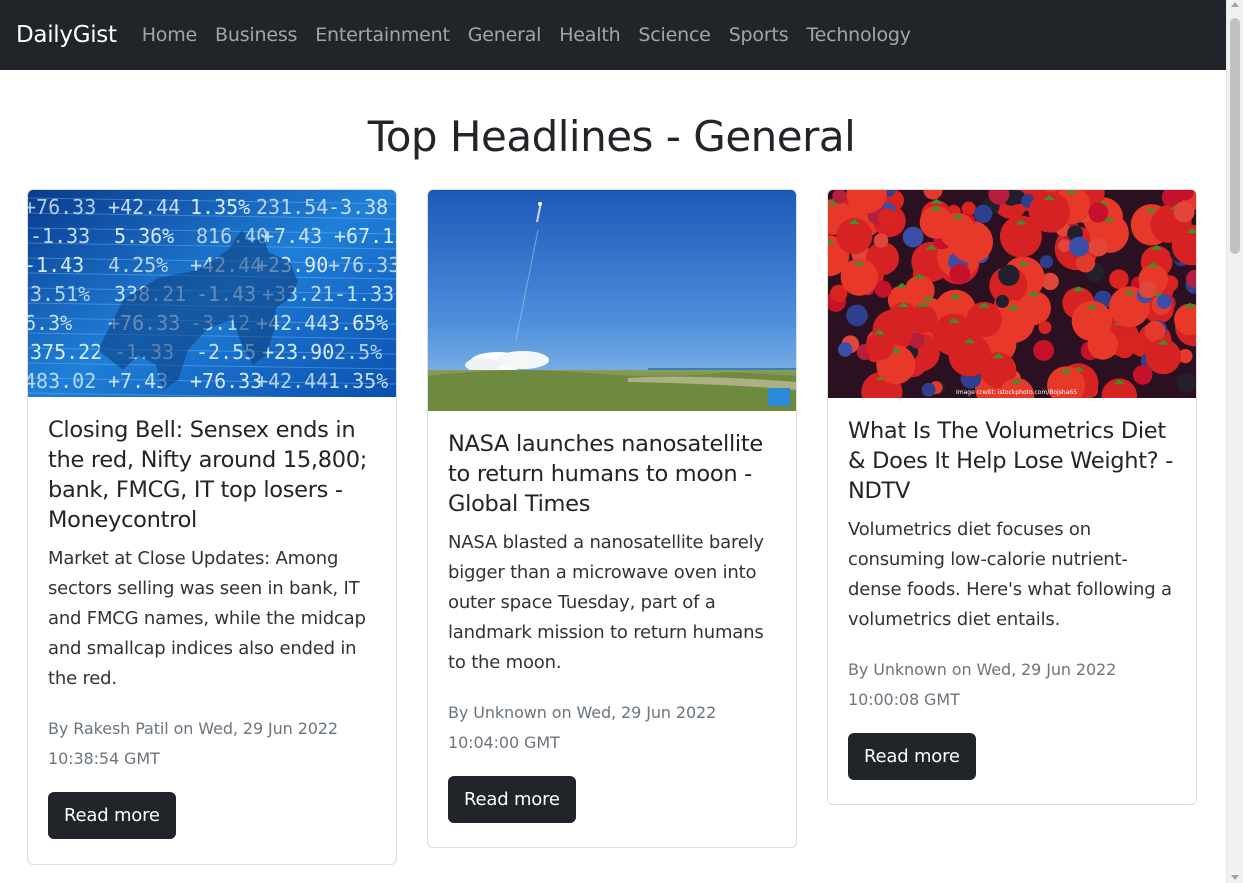 The width and height of the screenshot is (1243, 883). I want to click on ticker-value: +7.43, so click(292, 236).